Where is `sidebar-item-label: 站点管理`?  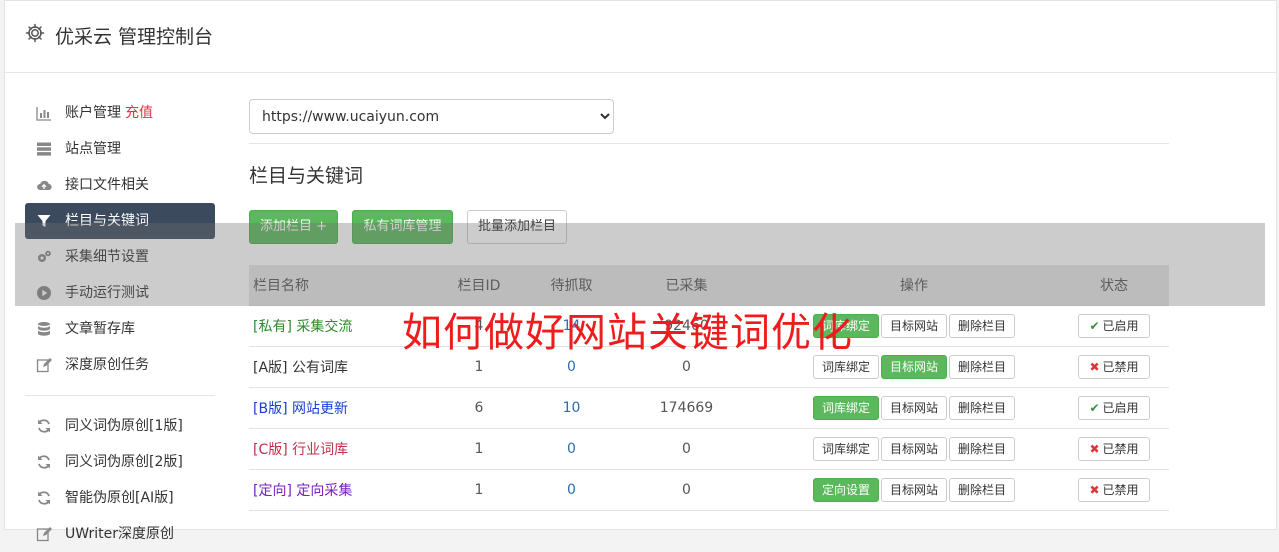
sidebar-item-label: 站点管理 is located at coordinates (93, 149).